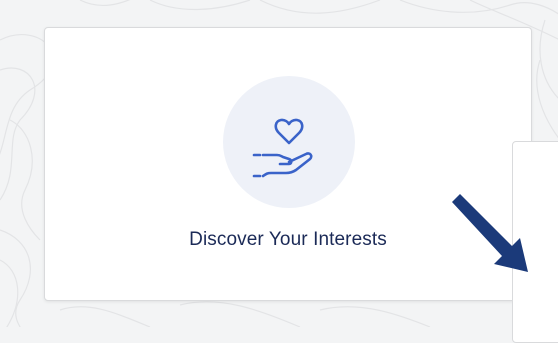 Image resolution: width=558 pixels, height=343 pixels. Describe the element at coordinates (282, 148) in the screenshot. I see `heart-in-hand-icon` at that location.